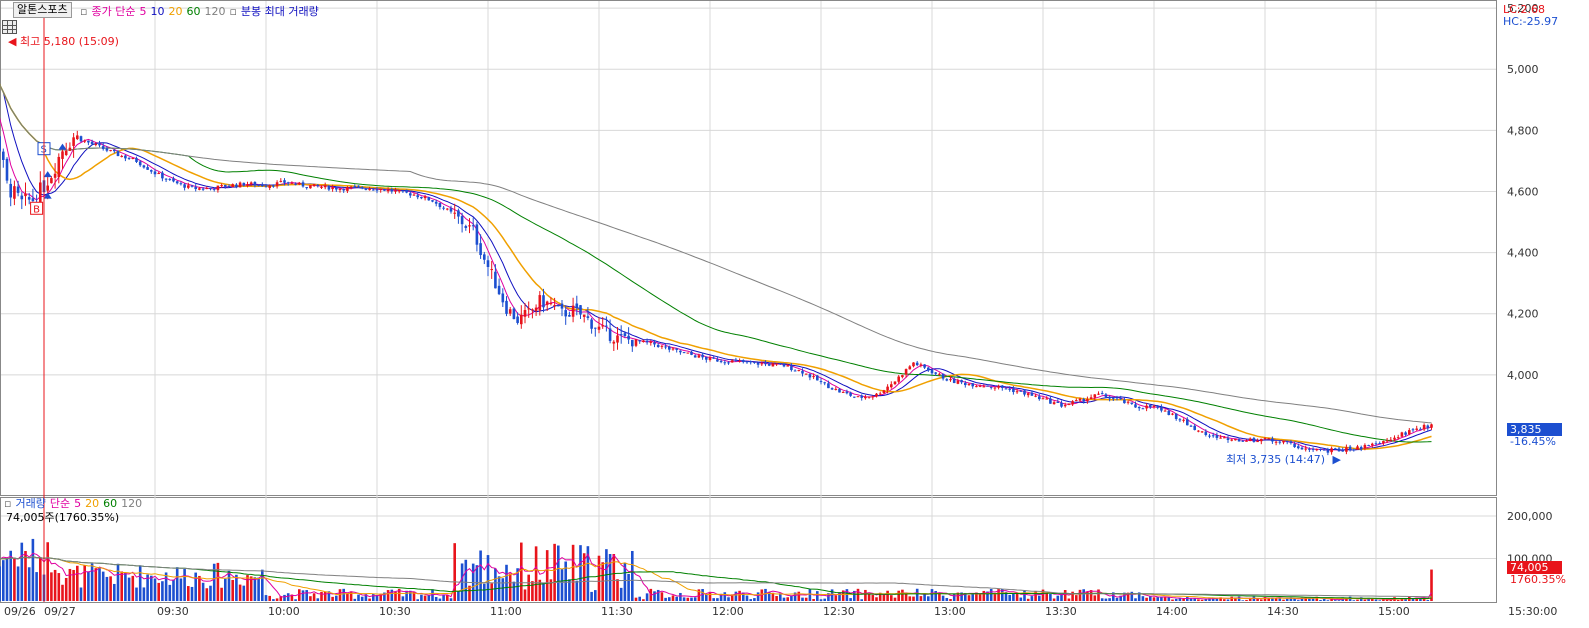  Describe the element at coordinates (950, 611) in the screenshot. I see `time-tick-label: 13:00` at that location.